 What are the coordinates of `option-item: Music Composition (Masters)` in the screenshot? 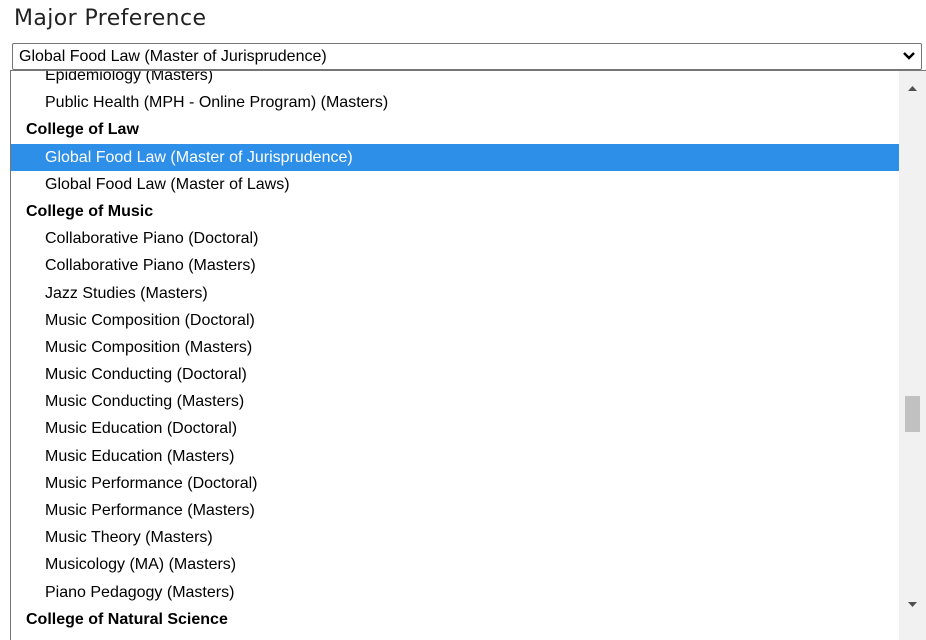 It's located at (455, 347).